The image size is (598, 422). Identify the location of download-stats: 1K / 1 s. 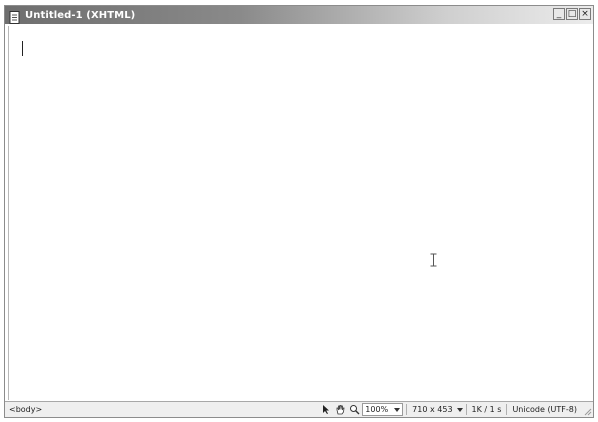
(486, 409).